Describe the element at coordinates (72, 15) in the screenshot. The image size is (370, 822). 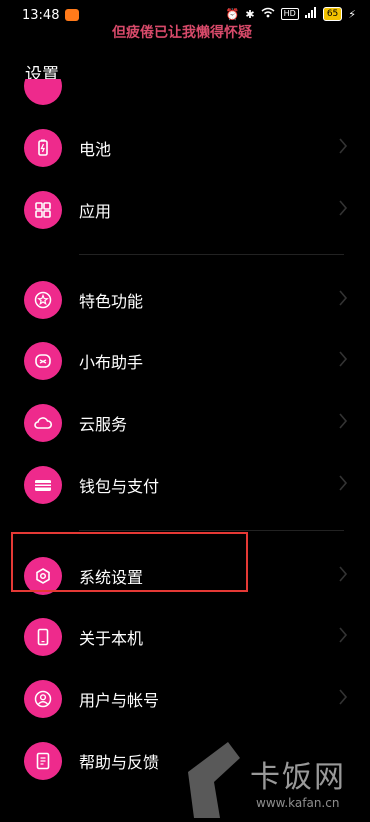
I see `notification-app-icon` at that location.